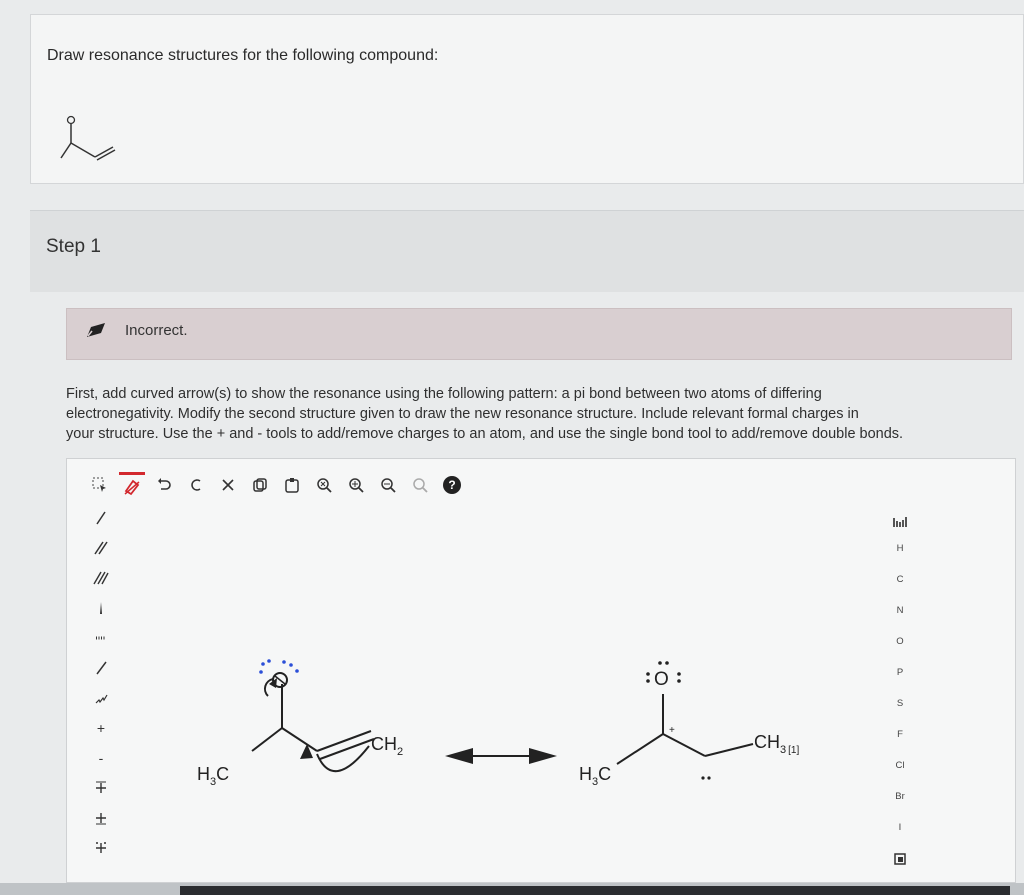  Describe the element at coordinates (689, 724) in the screenshot. I see `structure-2: O + H3C CH3 [1]` at that location.